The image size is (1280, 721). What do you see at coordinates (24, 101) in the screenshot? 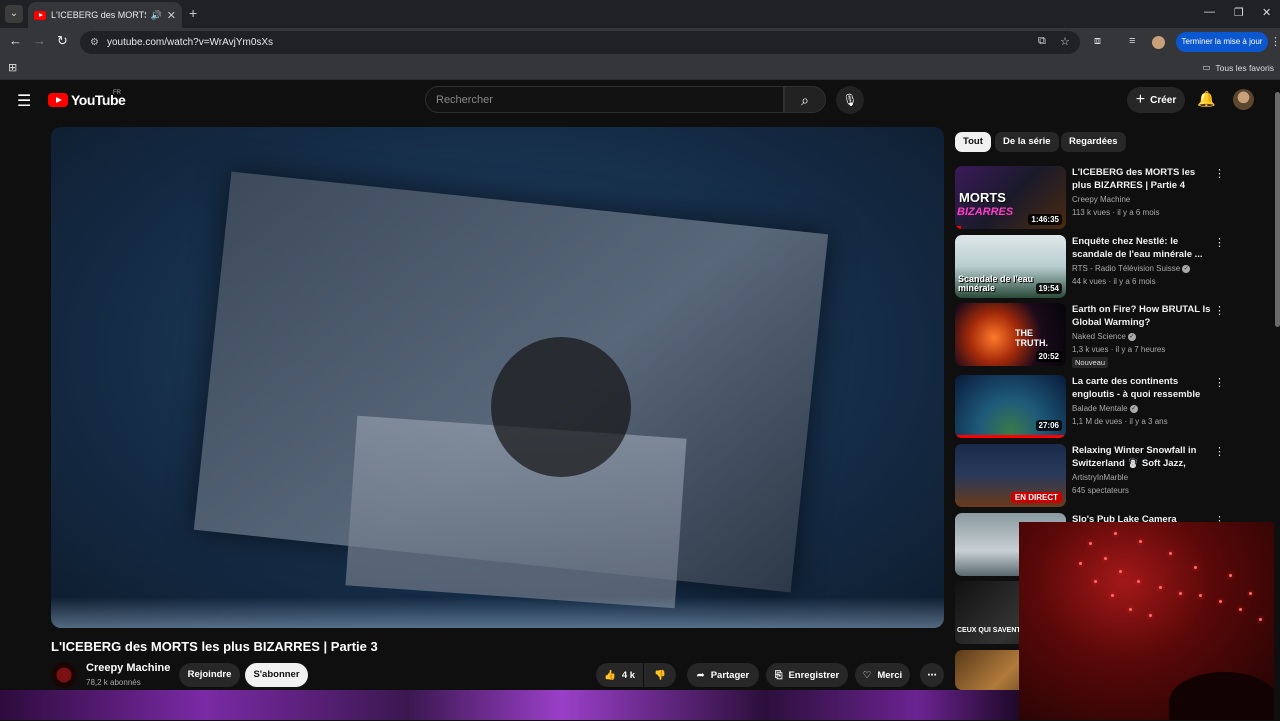
I see `hamburger-menu-icon: ☰` at bounding box center [24, 101].